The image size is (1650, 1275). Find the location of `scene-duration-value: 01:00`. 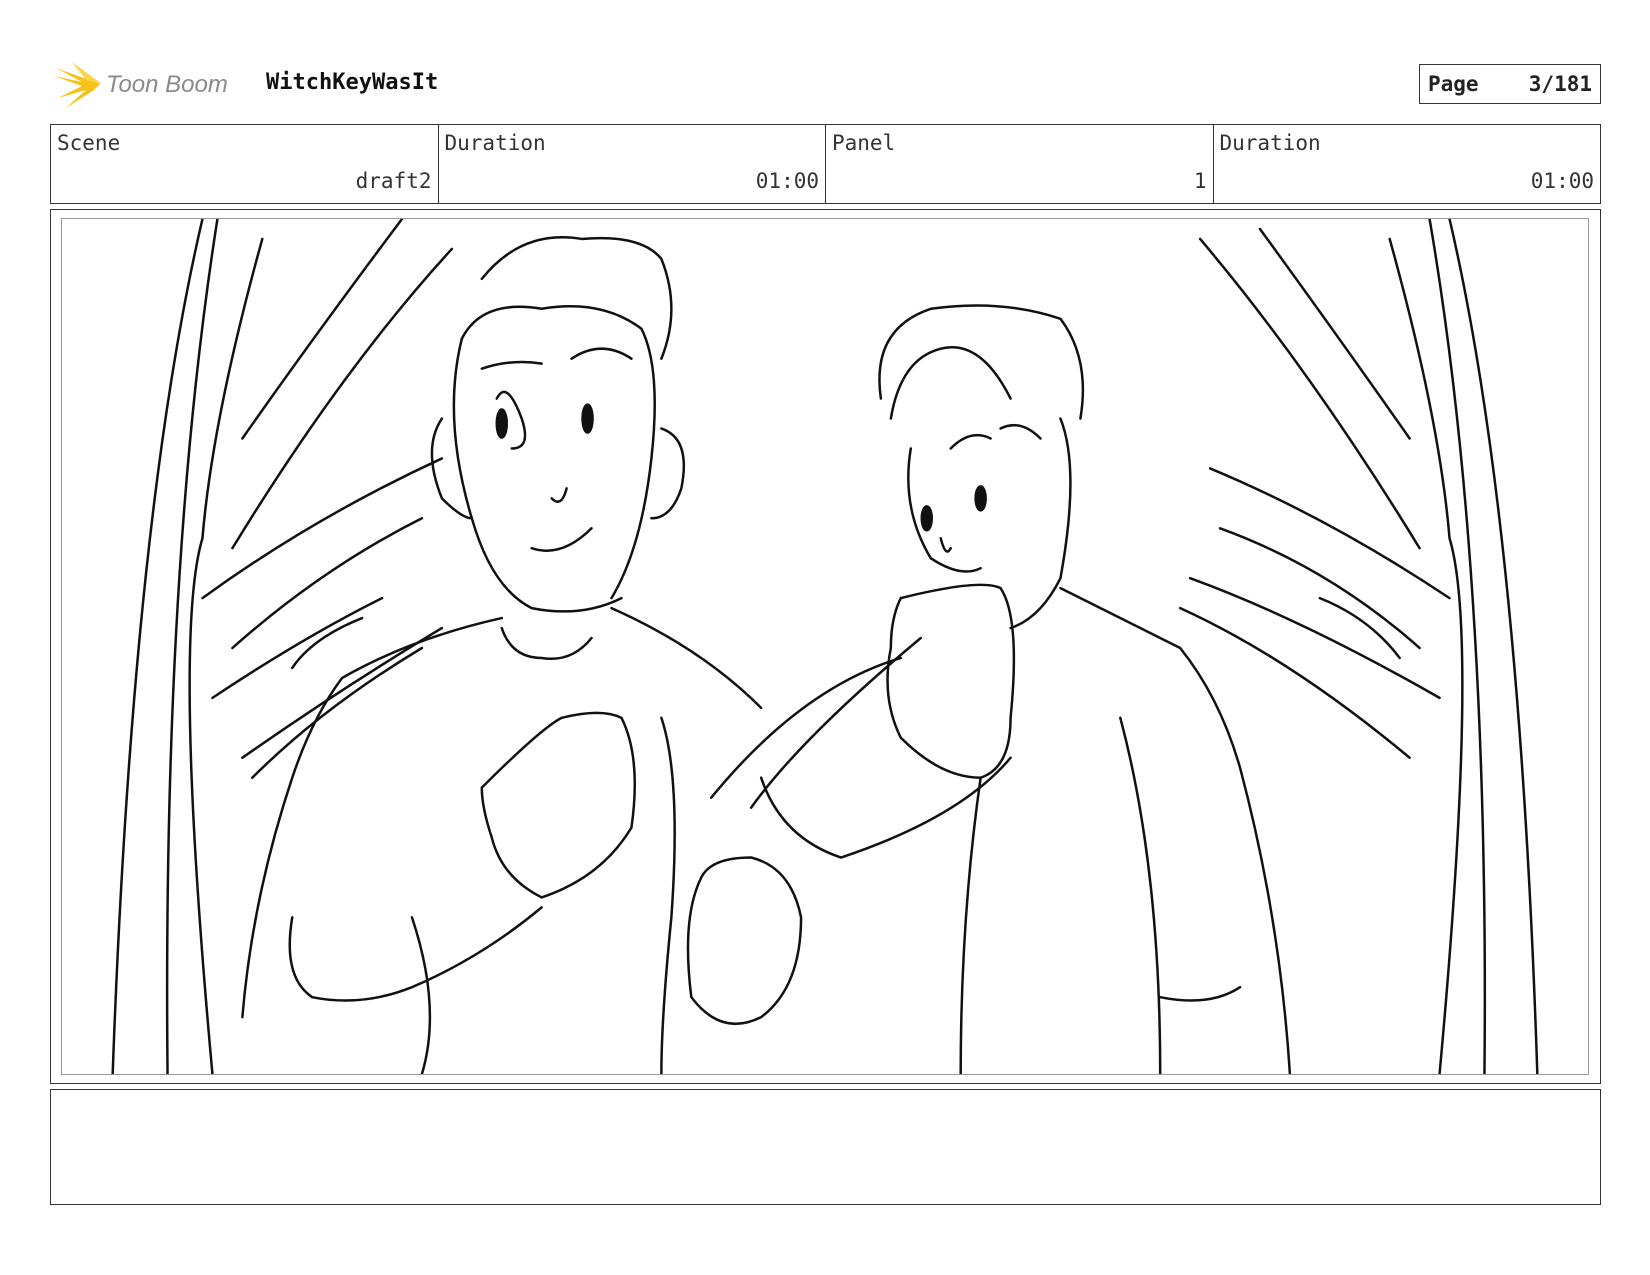

scene-duration-value: 01:00 is located at coordinates (787, 181).